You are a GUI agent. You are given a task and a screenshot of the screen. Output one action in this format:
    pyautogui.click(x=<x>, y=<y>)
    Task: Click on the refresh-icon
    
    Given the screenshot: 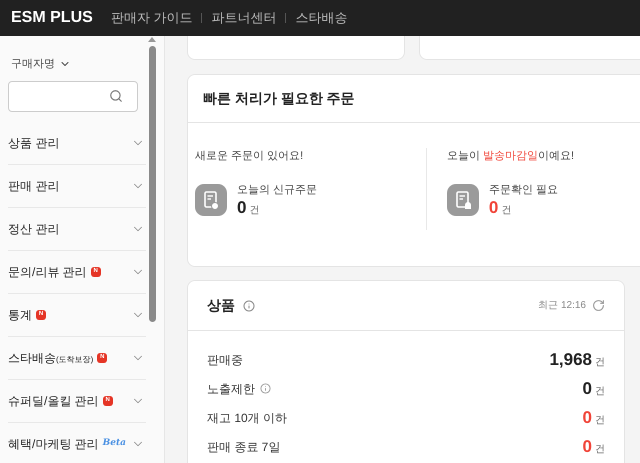 What is the action you would take?
    pyautogui.click(x=598, y=305)
    